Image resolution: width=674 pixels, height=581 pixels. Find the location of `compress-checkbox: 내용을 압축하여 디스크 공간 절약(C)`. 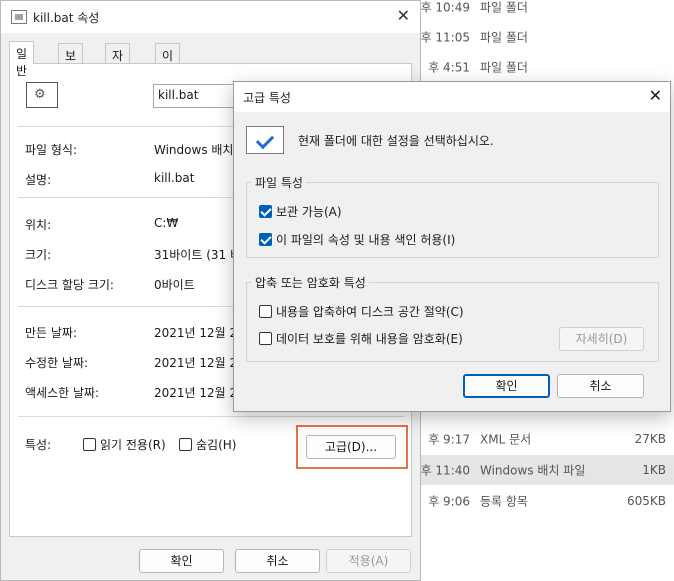

compress-checkbox: 내용을 압축하여 디스크 공간 절약(C) is located at coordinates (361, 311).